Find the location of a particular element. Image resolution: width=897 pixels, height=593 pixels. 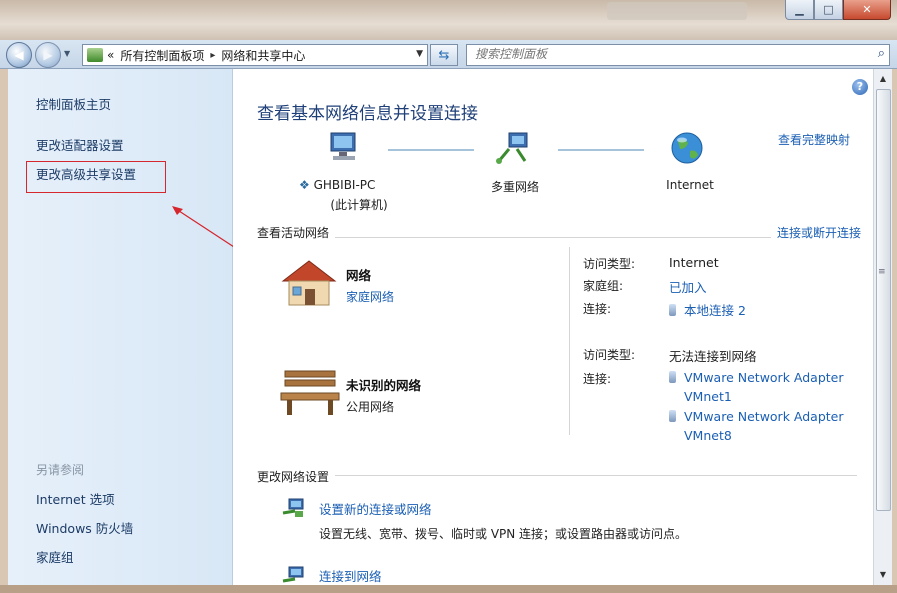

back-button: ◀ is located at coordinates (19, 55).